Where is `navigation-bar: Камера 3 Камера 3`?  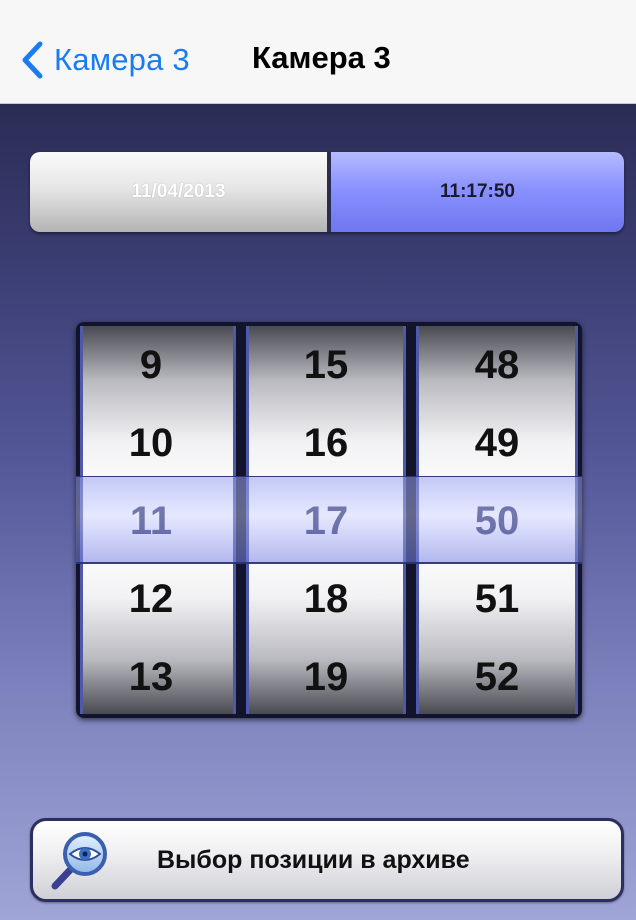
navigation-bar: Камера 3 Камера 3 is located at coordinates (318, 52).